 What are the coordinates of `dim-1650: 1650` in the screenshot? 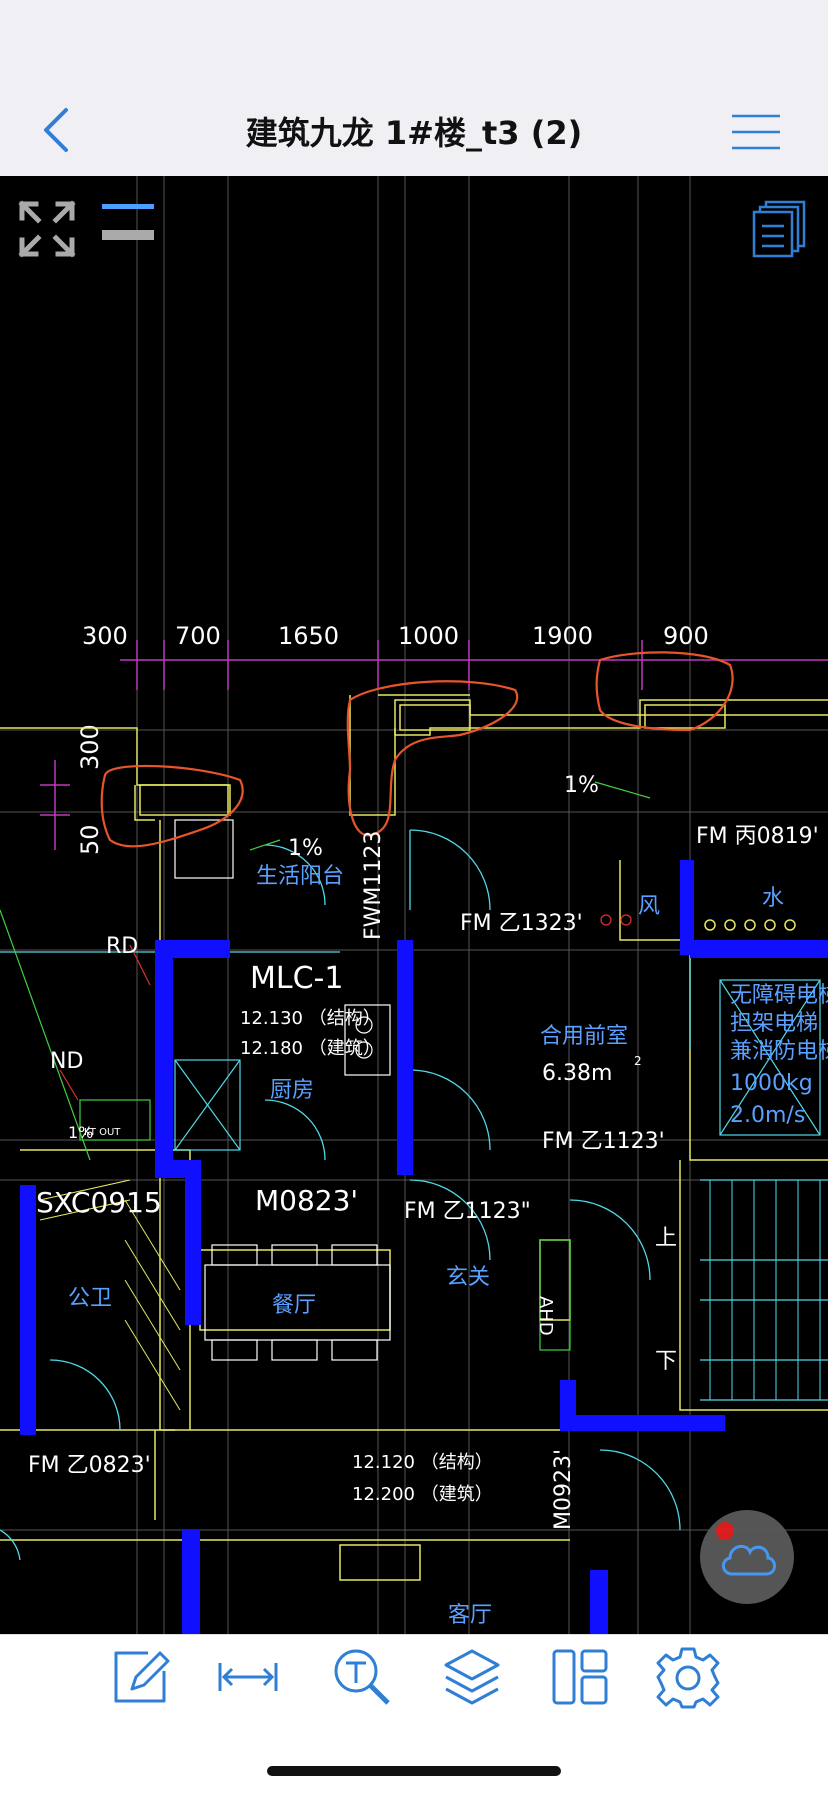 It's located at (308, 636).